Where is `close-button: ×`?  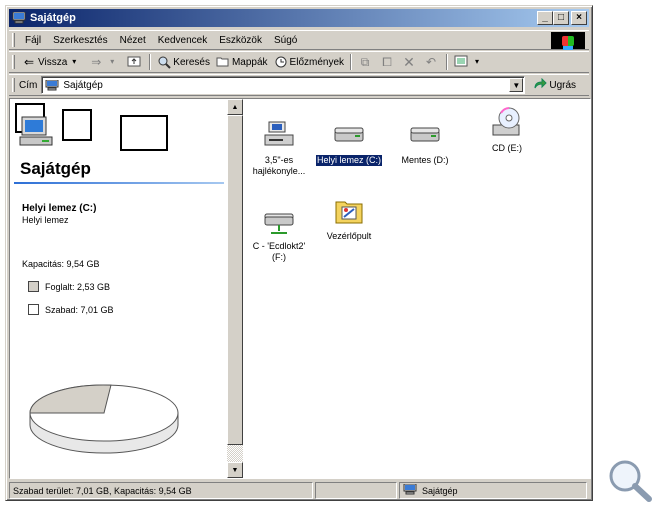
close-button: × is located at coordinates (579, 18).